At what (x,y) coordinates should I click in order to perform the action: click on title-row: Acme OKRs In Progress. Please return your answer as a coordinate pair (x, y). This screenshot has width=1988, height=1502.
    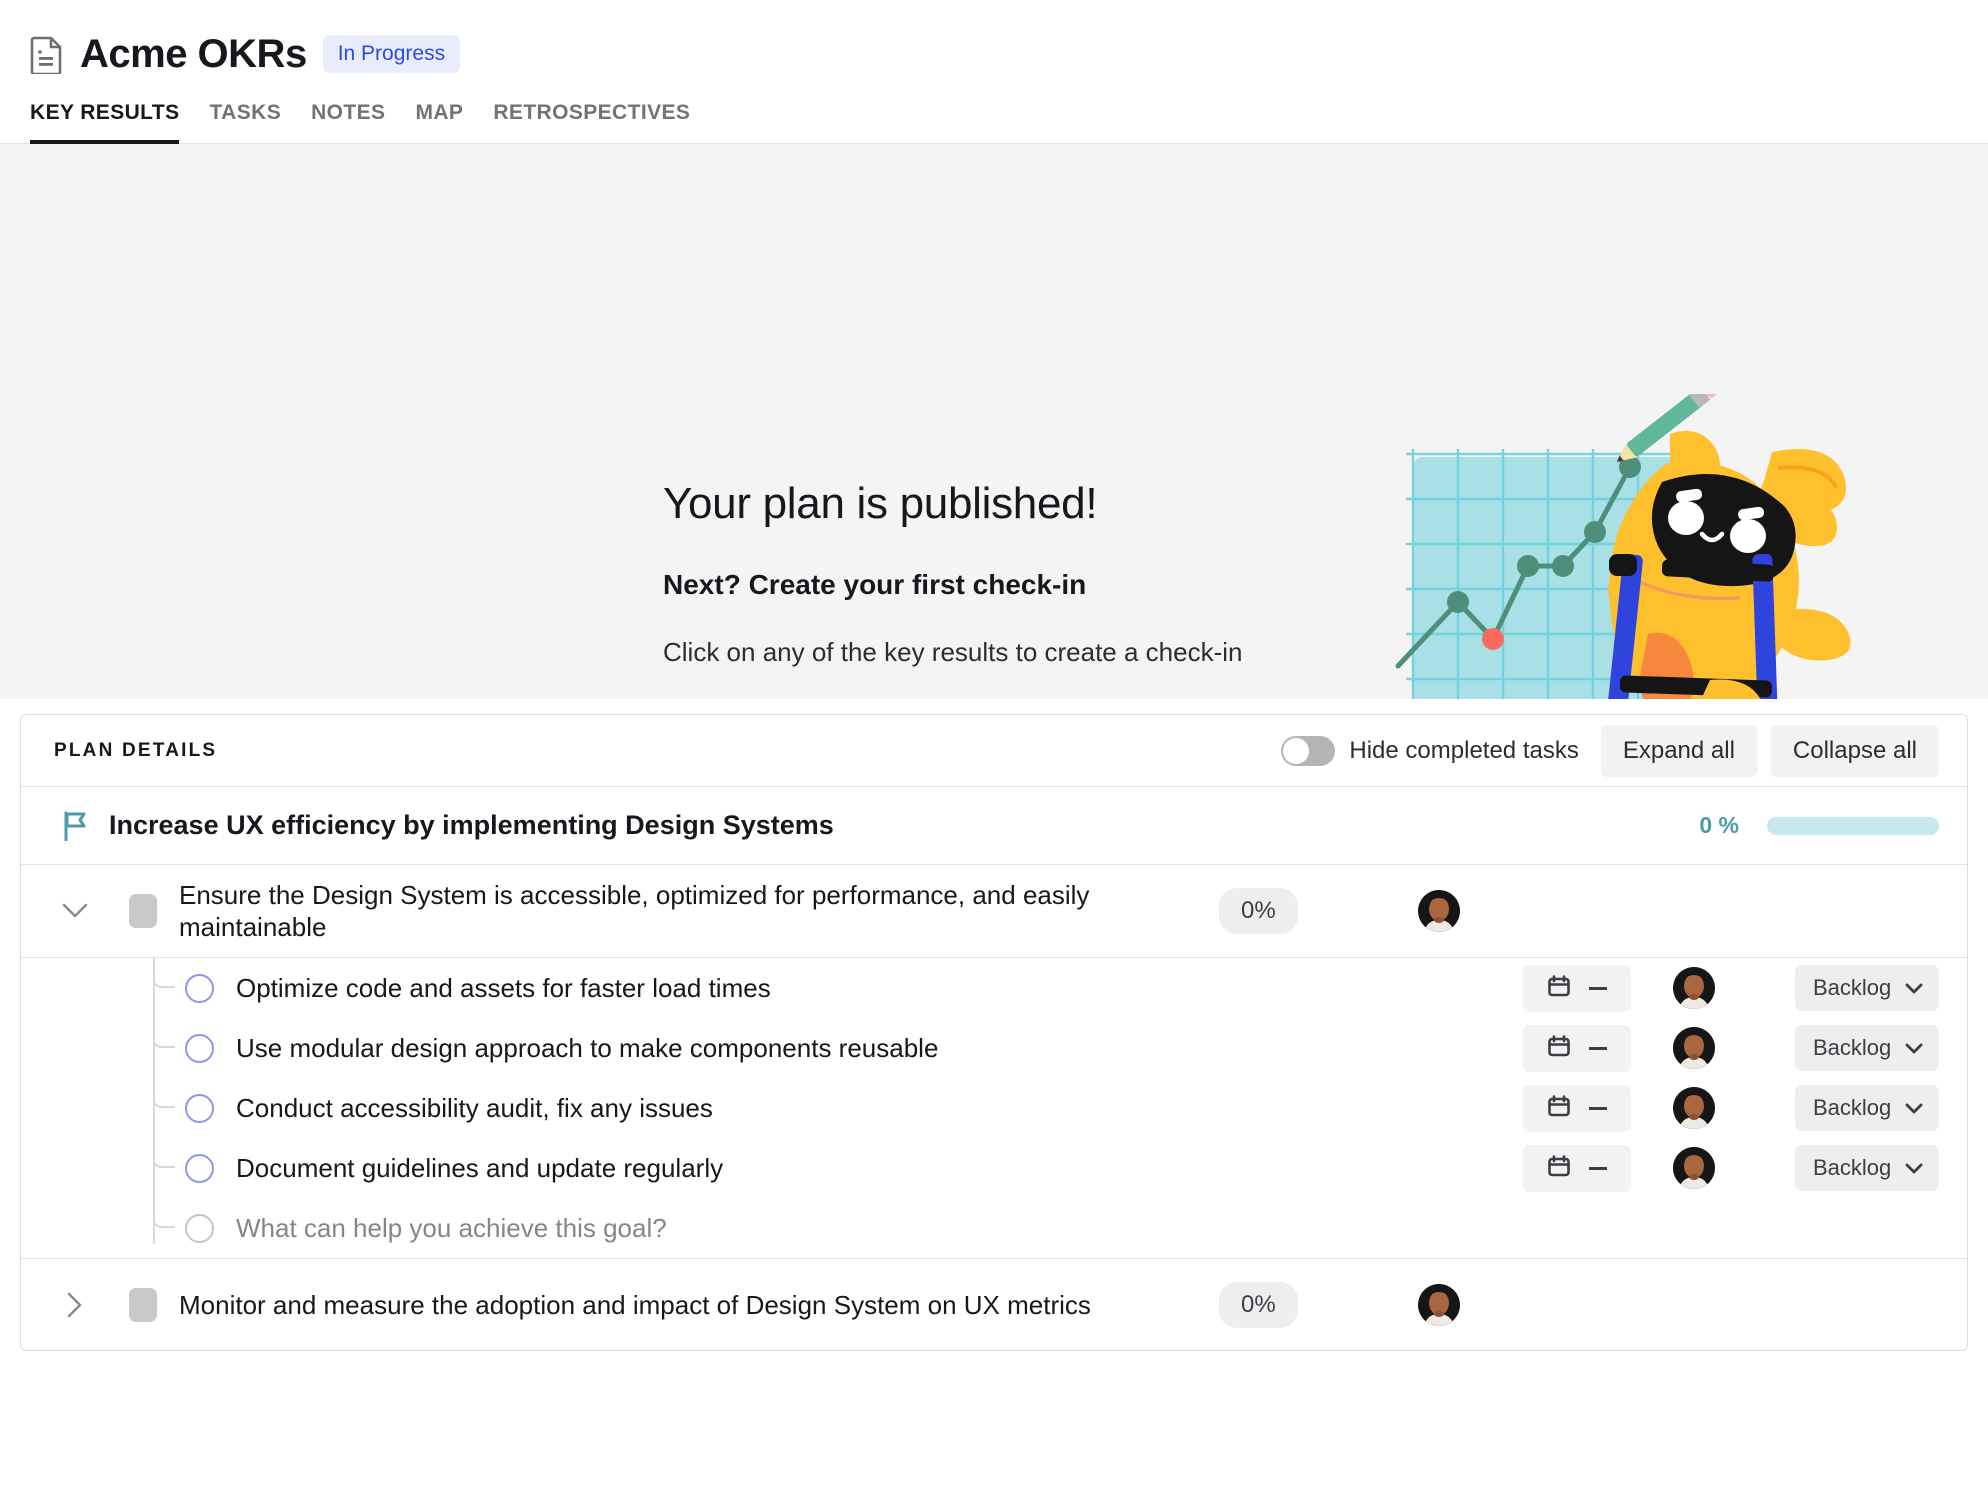
    Looking at the image, I should click on (1009, 54).